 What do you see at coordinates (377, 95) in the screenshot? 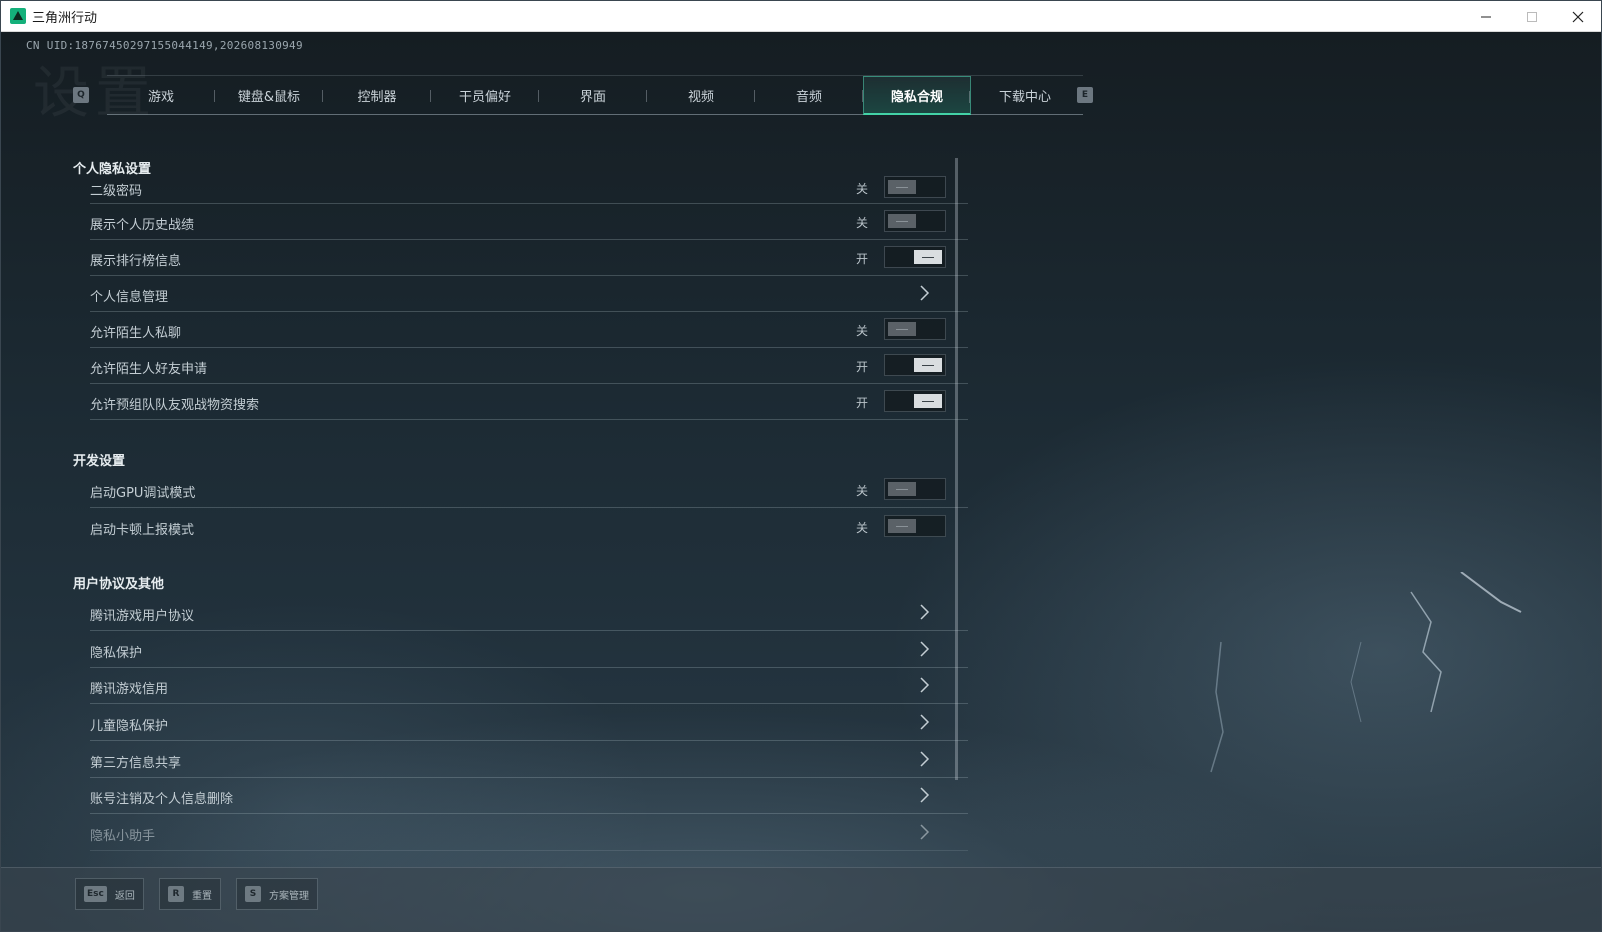
I see `tab-controller: 控制器` at bounding box center [377, 95].